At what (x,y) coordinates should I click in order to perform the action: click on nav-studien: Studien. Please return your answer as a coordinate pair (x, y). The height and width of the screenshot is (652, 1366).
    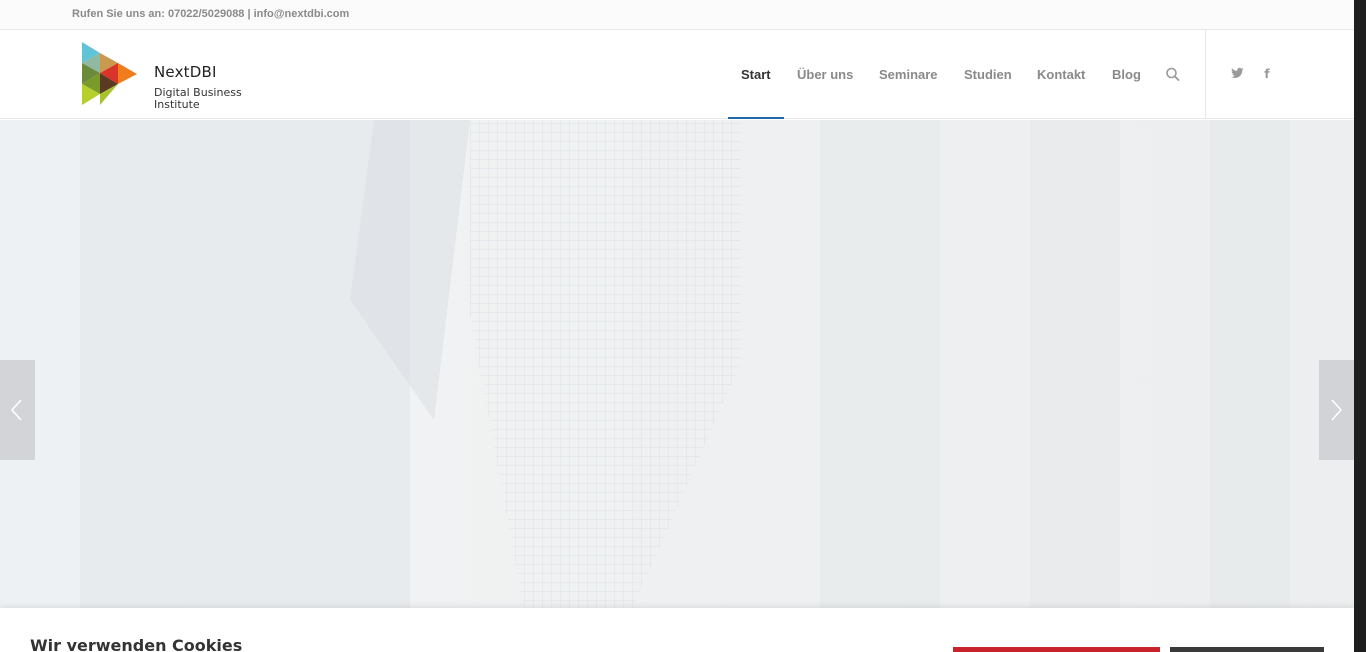
    Looking at the image, I should click on (988, 74).